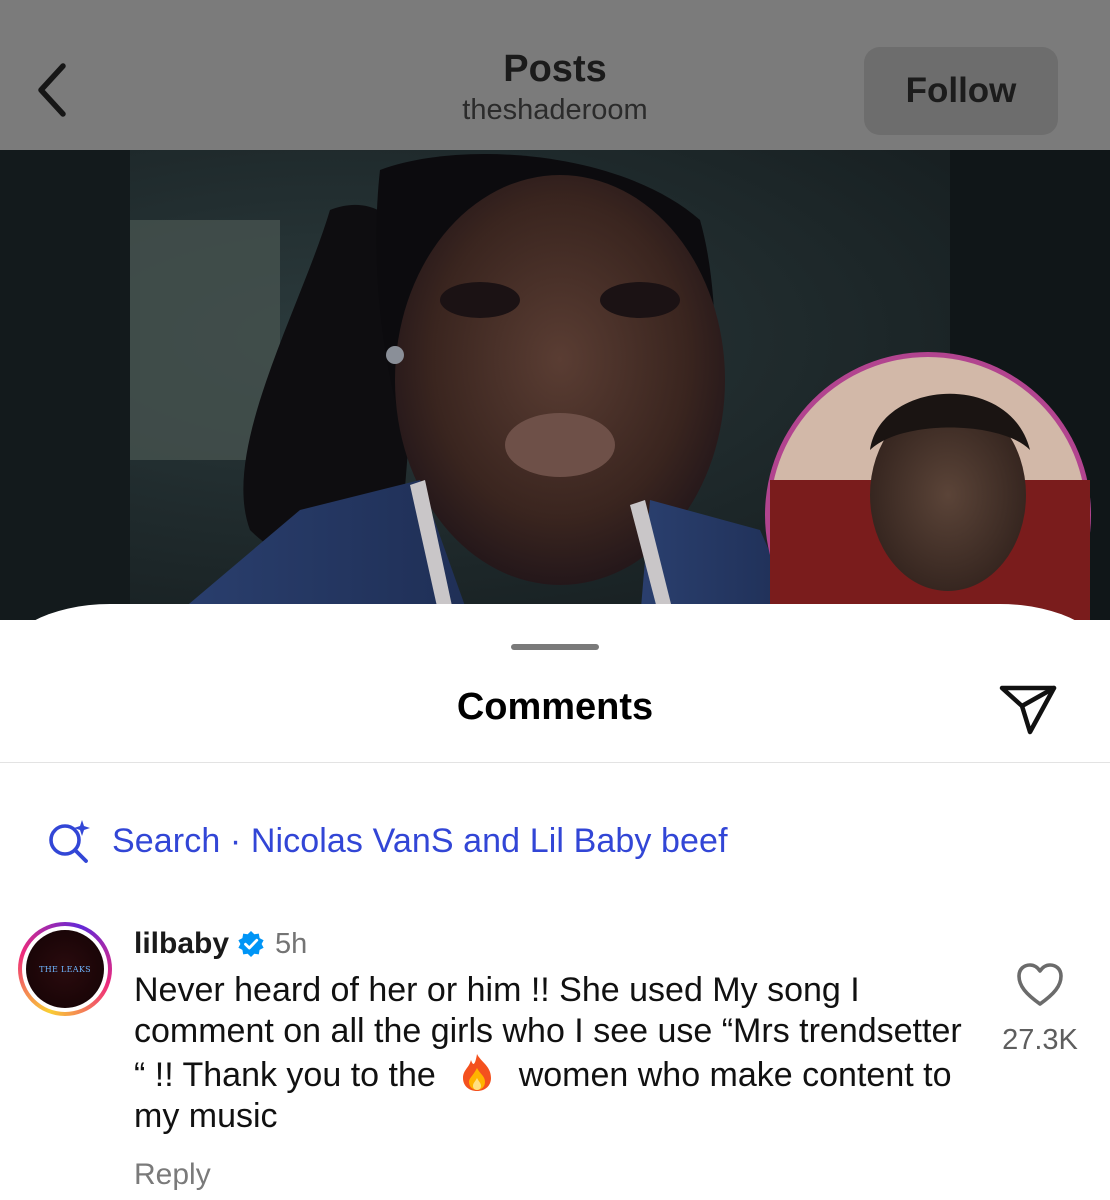 The width and height of the screenshot is (1110, 1200). I want to click on follow-button: Follow, so click(961, 91).